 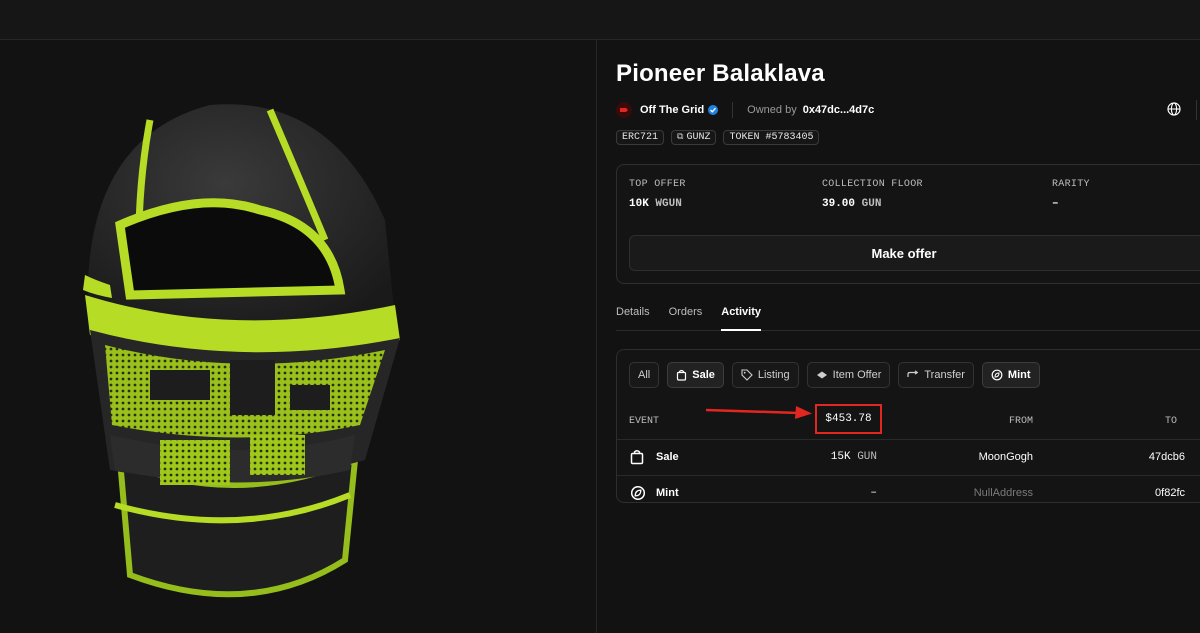 I want to click on price-column-header: $453.78, so click(x=848, y=419).